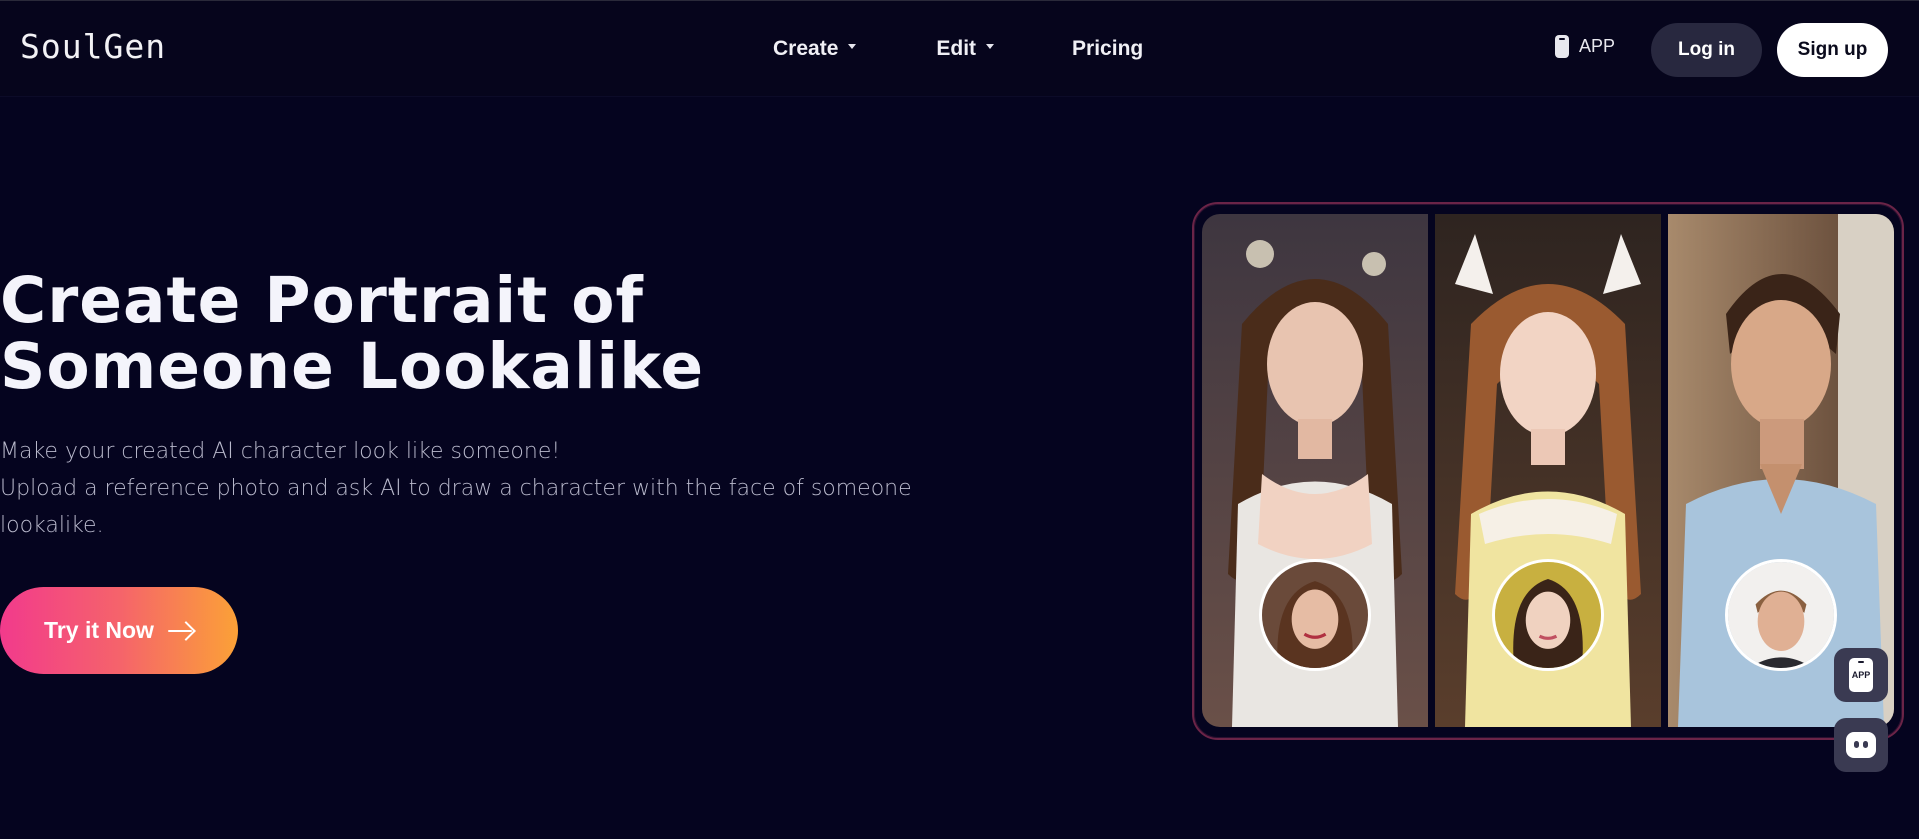  Describe the element at coordinates (180, 631) in the screenshot. I see `arrow-right-icon` at that location.